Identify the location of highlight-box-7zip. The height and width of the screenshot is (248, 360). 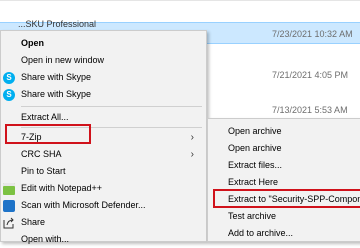
(48, 134).